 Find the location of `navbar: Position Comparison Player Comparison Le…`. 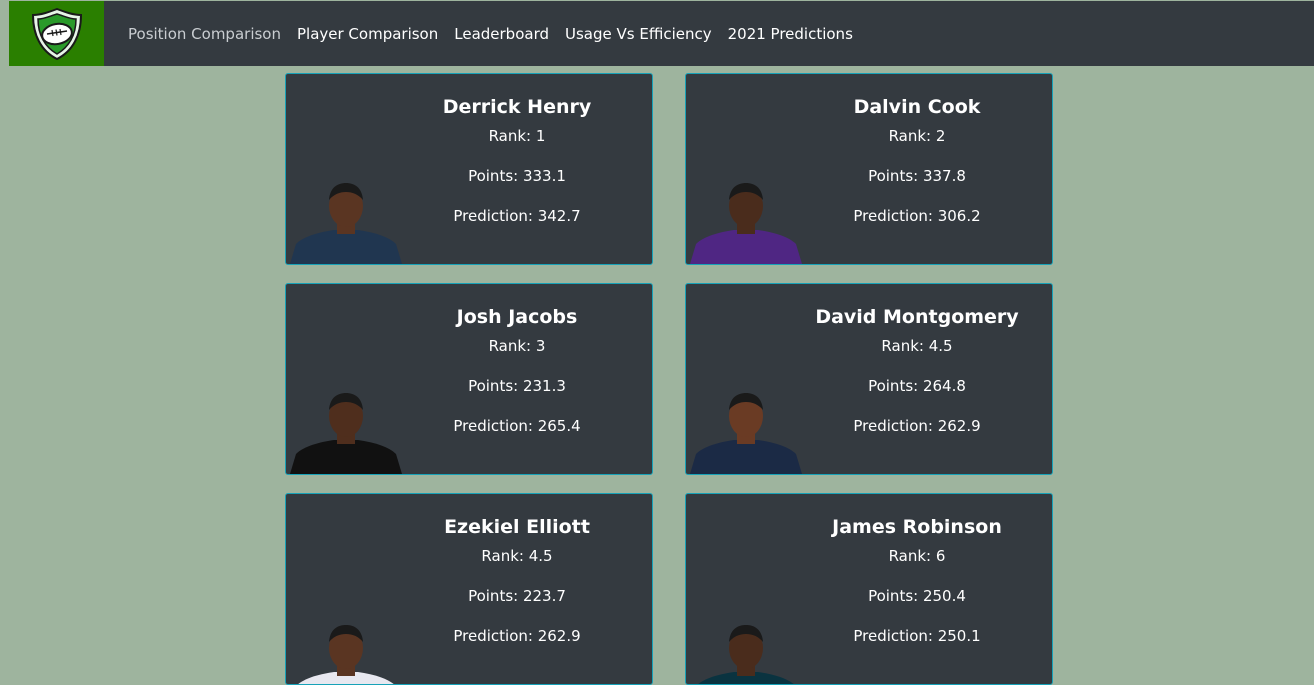

navbar: Position Comparison Player Comparison Le… is located at coordinates (661, 33).